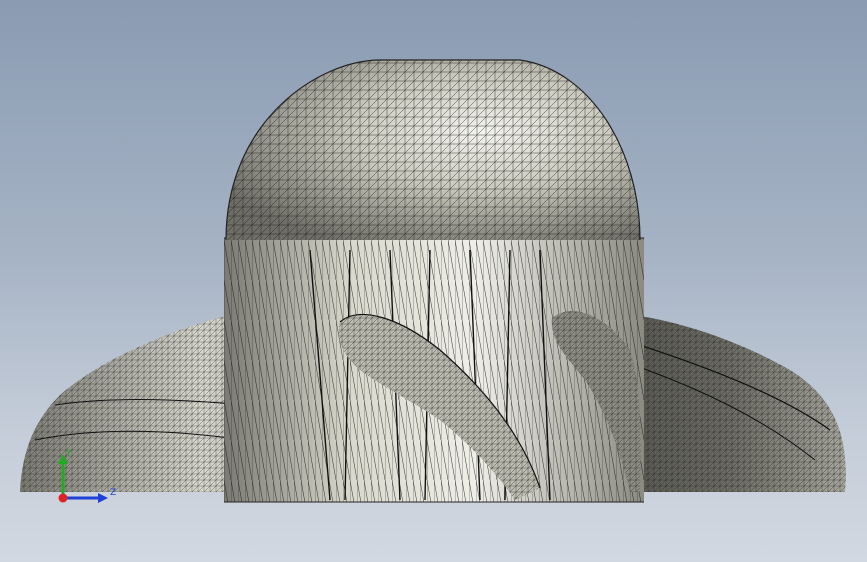 Image resolution: width=867 pixels, height=562 pixels. What do you see at coordinates (113, 493) in the screenshot?
I see `z-axis-label: Z` at bounding box center [113, 493].